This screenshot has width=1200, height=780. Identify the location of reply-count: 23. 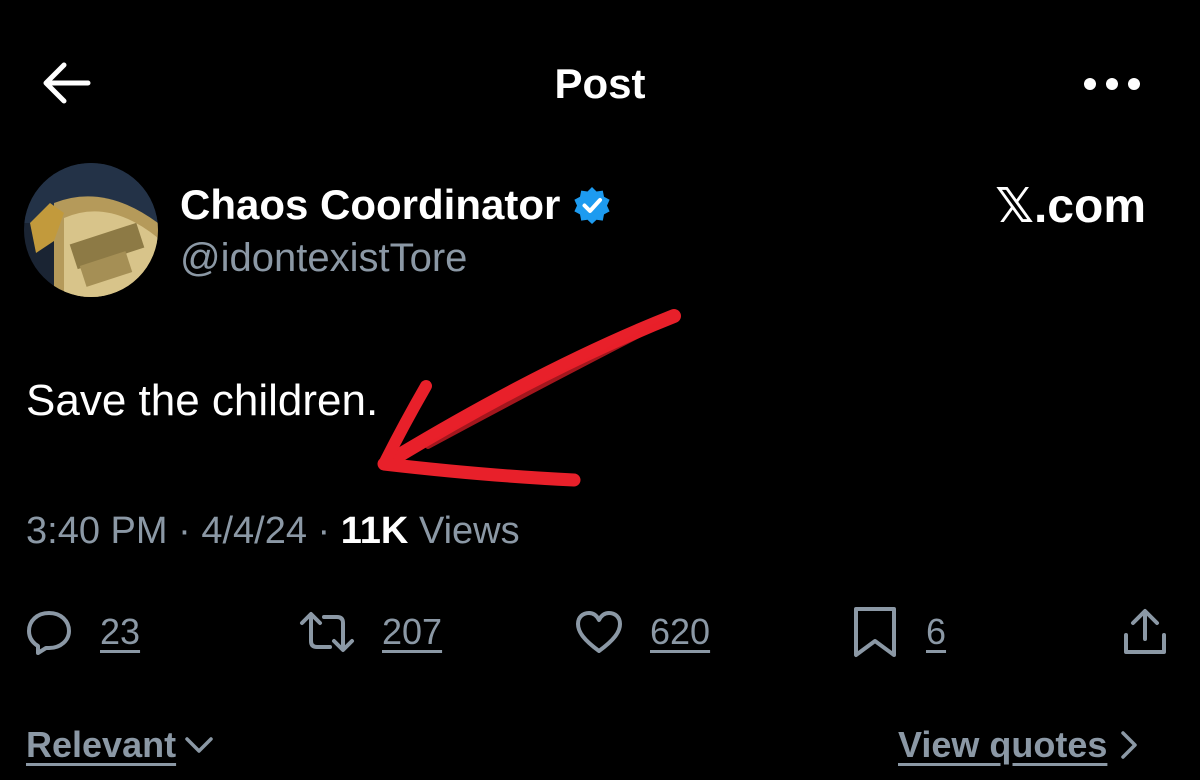
(120, 632).